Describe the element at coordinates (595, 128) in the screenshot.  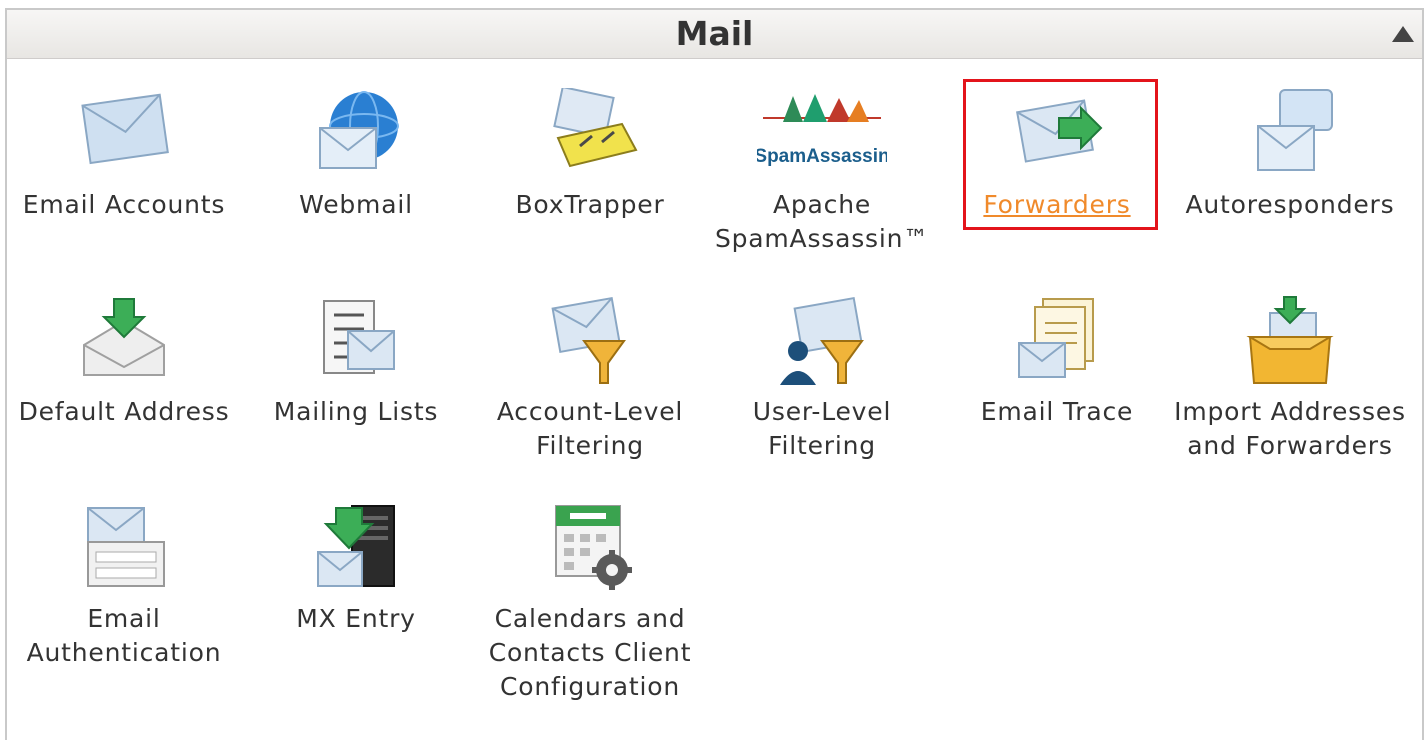
I see `trap-envelope-icon` at that location.